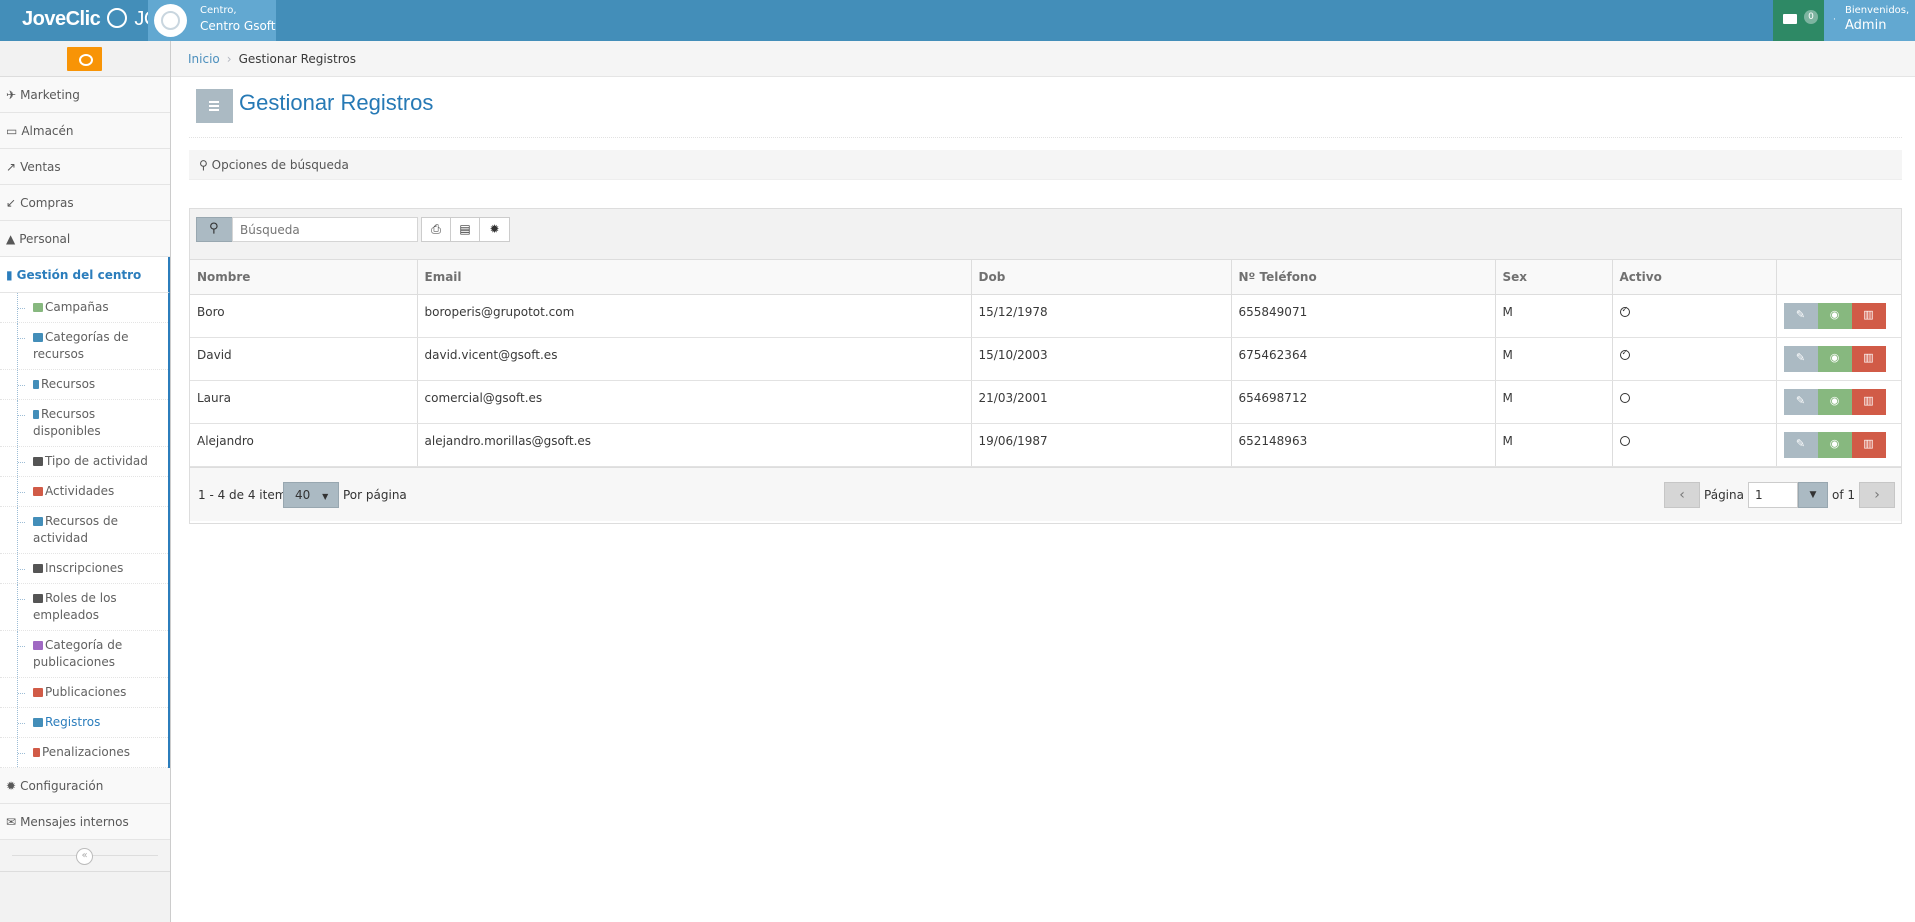 The image size is (1915, 922). Describe the element at coordinates (325, 229) in the screenshot. I see `search-input` at that location.